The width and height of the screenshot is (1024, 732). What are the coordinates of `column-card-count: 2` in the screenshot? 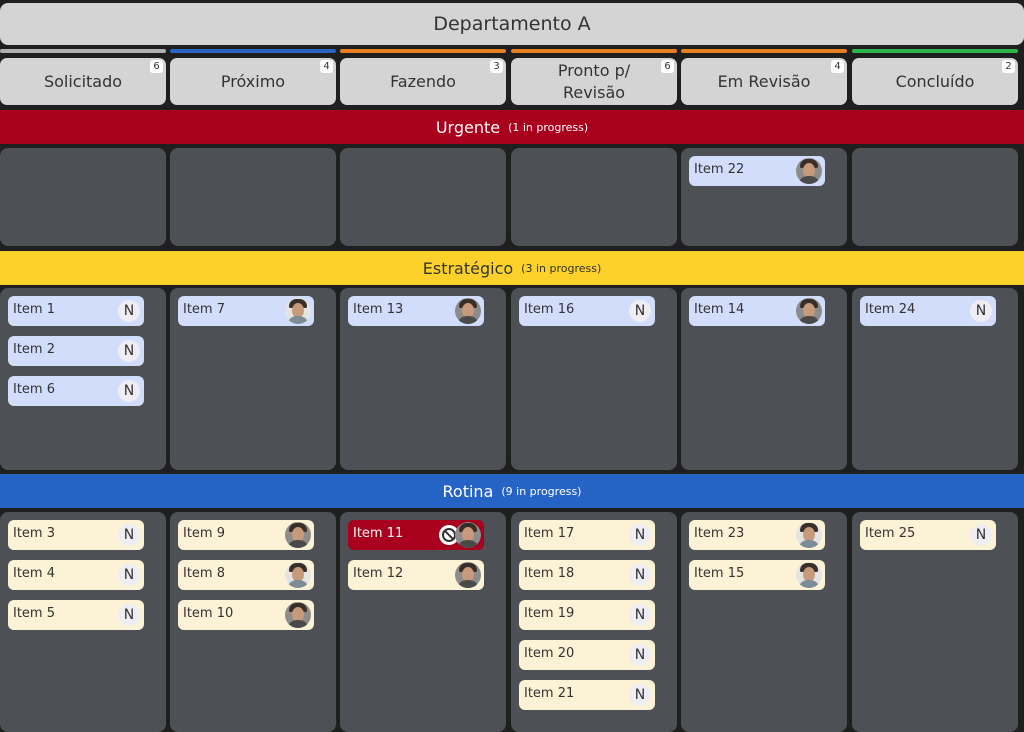 It's located at (1008, 66).